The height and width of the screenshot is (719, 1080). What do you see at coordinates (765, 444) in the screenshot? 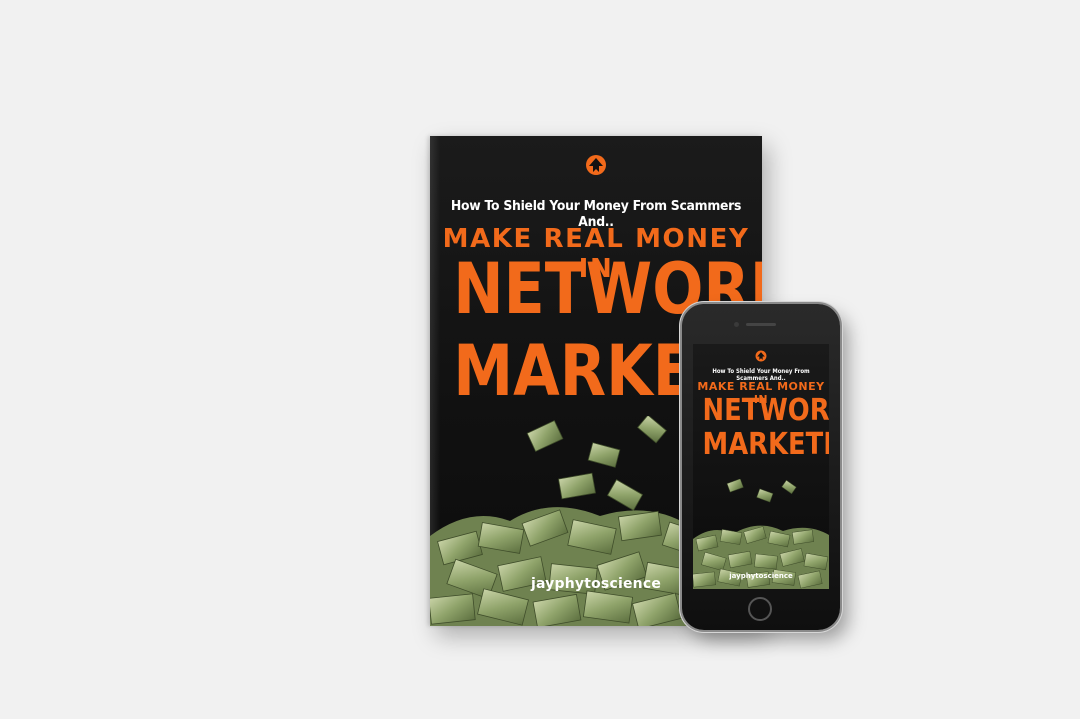
I see `screen-title-line3: MARKETING` at bounding box center [765, 444].